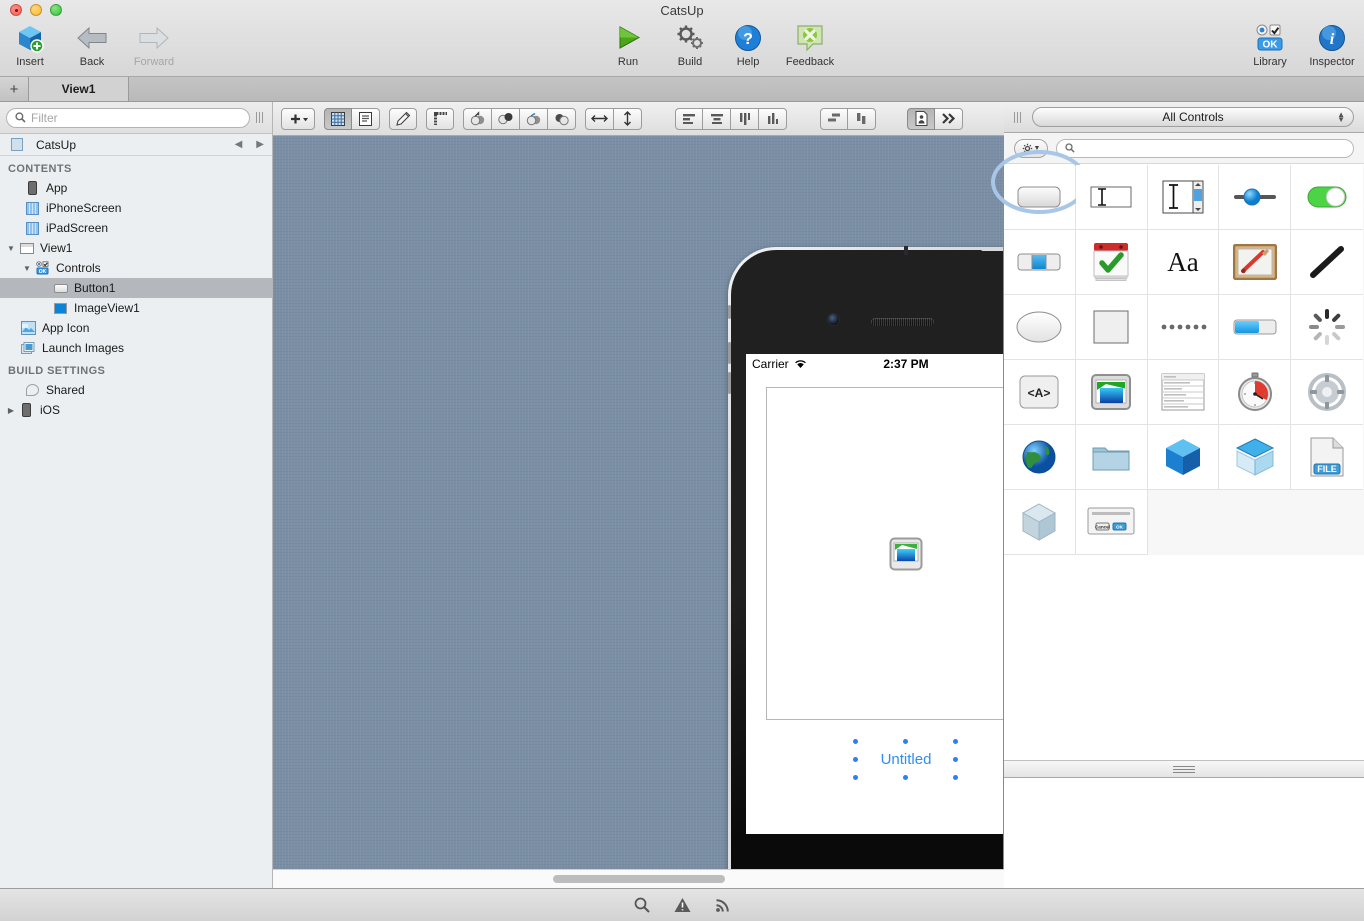 This screenshot has height=921, width=1364. I want to click on library-item-text-area, so click(1183, 197).